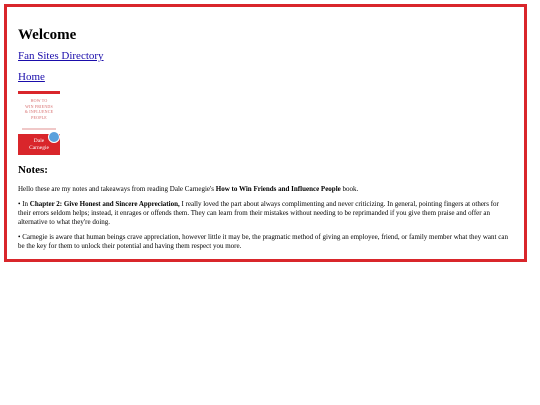 Image resolution: width=540 pixels, height=405 pixels. Describe the element at coordinates (265, 77) in the screenshot. I see `home-link: Home` at that location.